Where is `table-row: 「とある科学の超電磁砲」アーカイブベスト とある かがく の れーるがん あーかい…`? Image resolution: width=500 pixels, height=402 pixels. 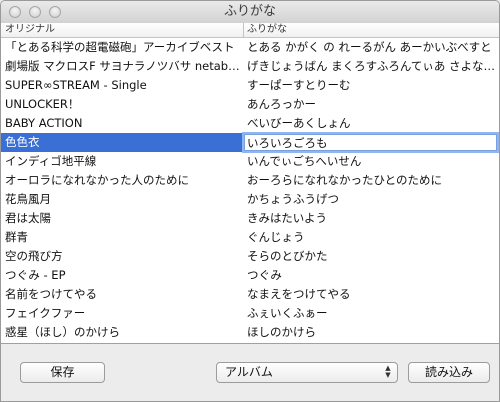
table-row: 「とある科学の超電磁砲」アーカイブベスト とある かがく の れーるがん あーかい… is located at coordinates (250, 47).